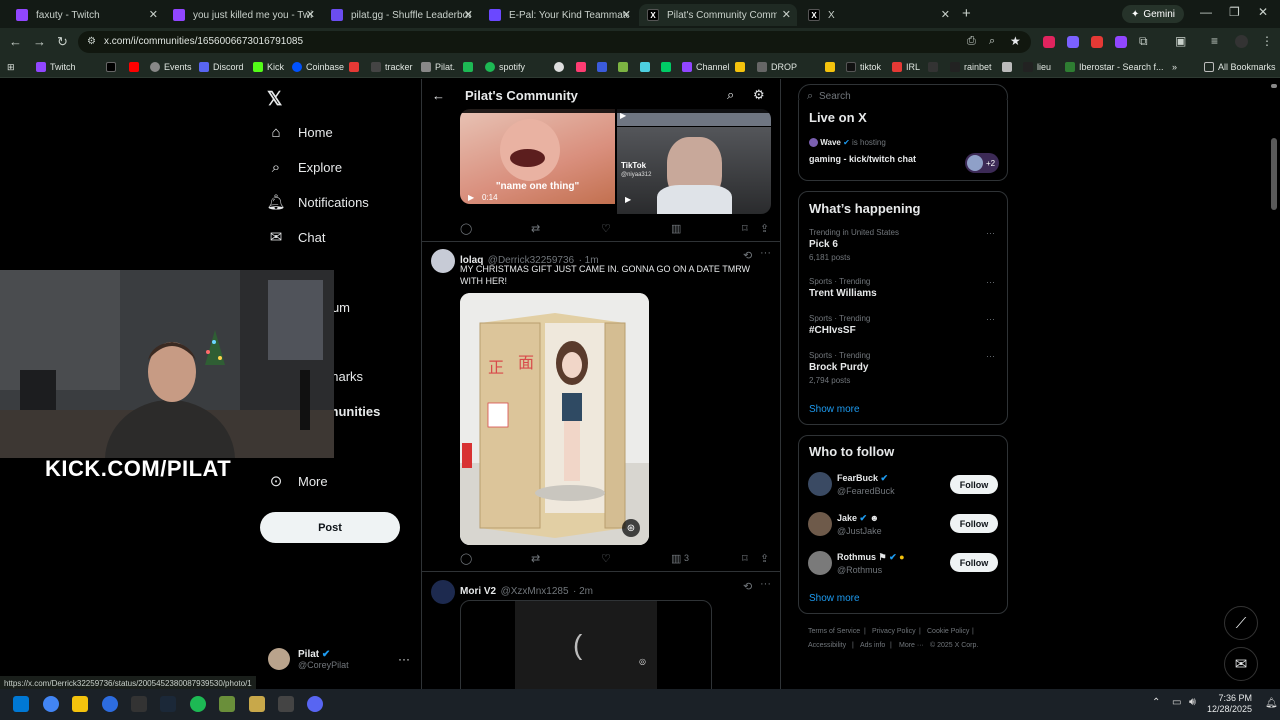 This screenshot has height=720, width=1280. Describe the element at coordinates (834, 631) in the screenshot. I see `footer-terms: Terms of Service` at that location.